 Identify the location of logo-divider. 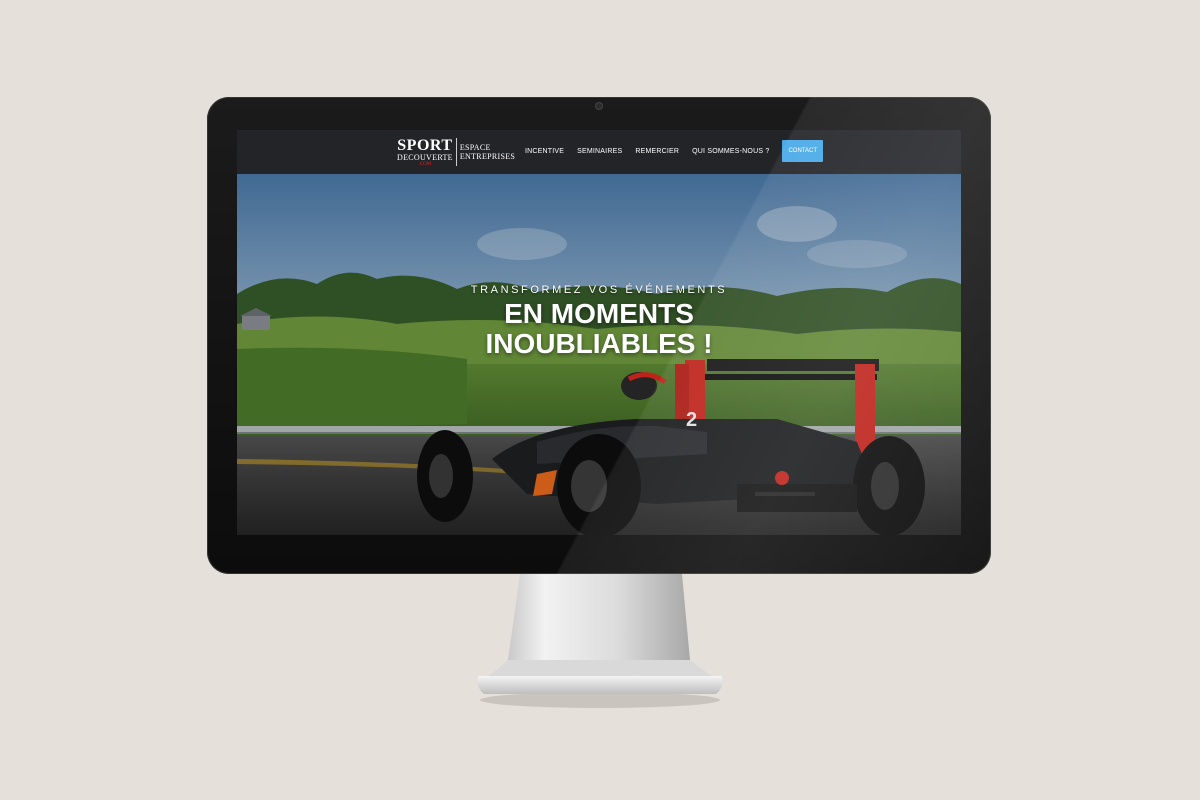
(456, 152).